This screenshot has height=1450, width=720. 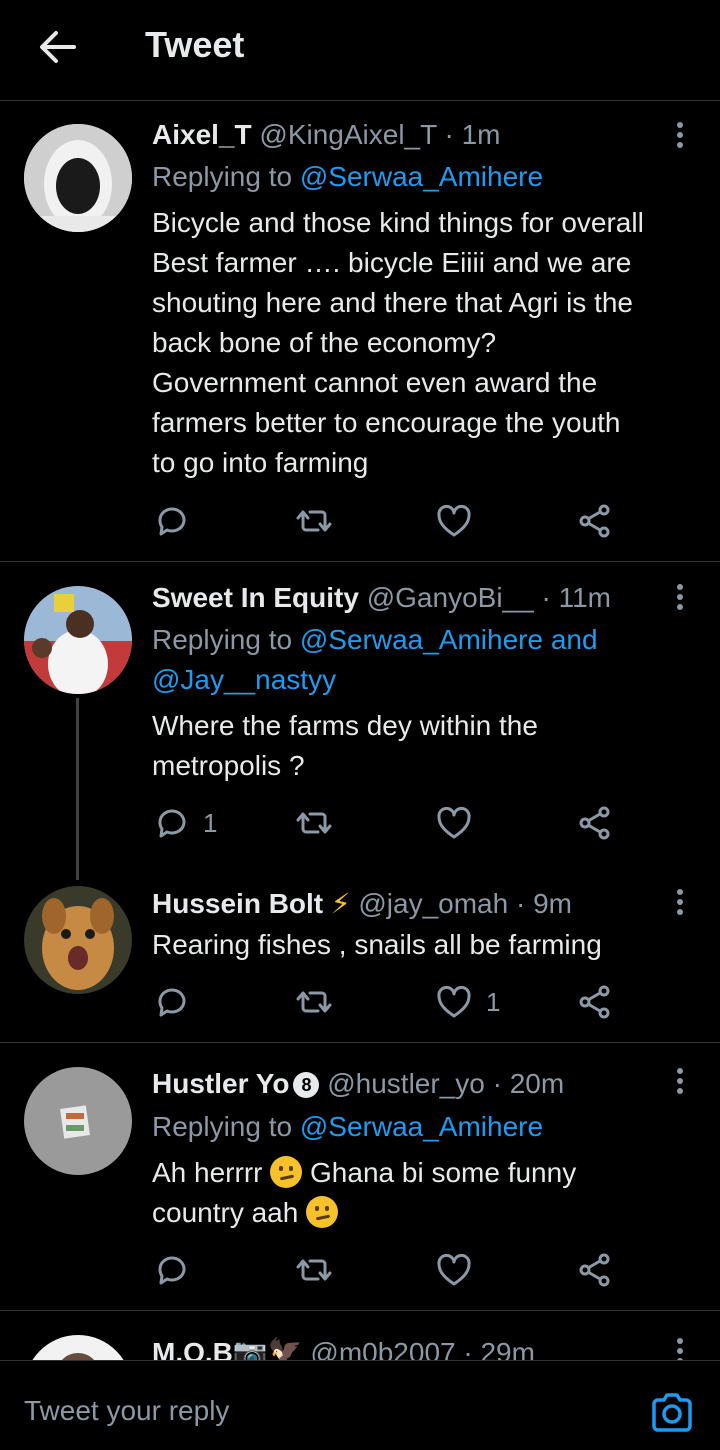 What do you see at coordinates (499, 1348) in the screenshot?
I see `timestamp: · 29m` at bounding box center [499, 1348].